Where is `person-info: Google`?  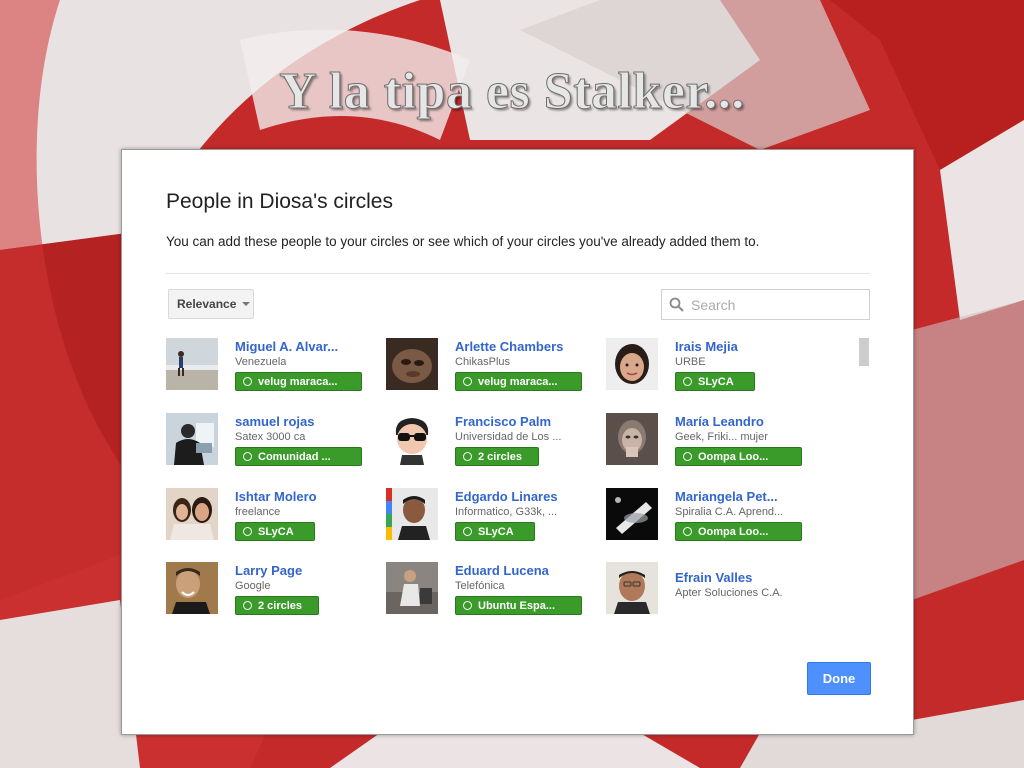
person-info: Google is located at coordinates (253, 586).